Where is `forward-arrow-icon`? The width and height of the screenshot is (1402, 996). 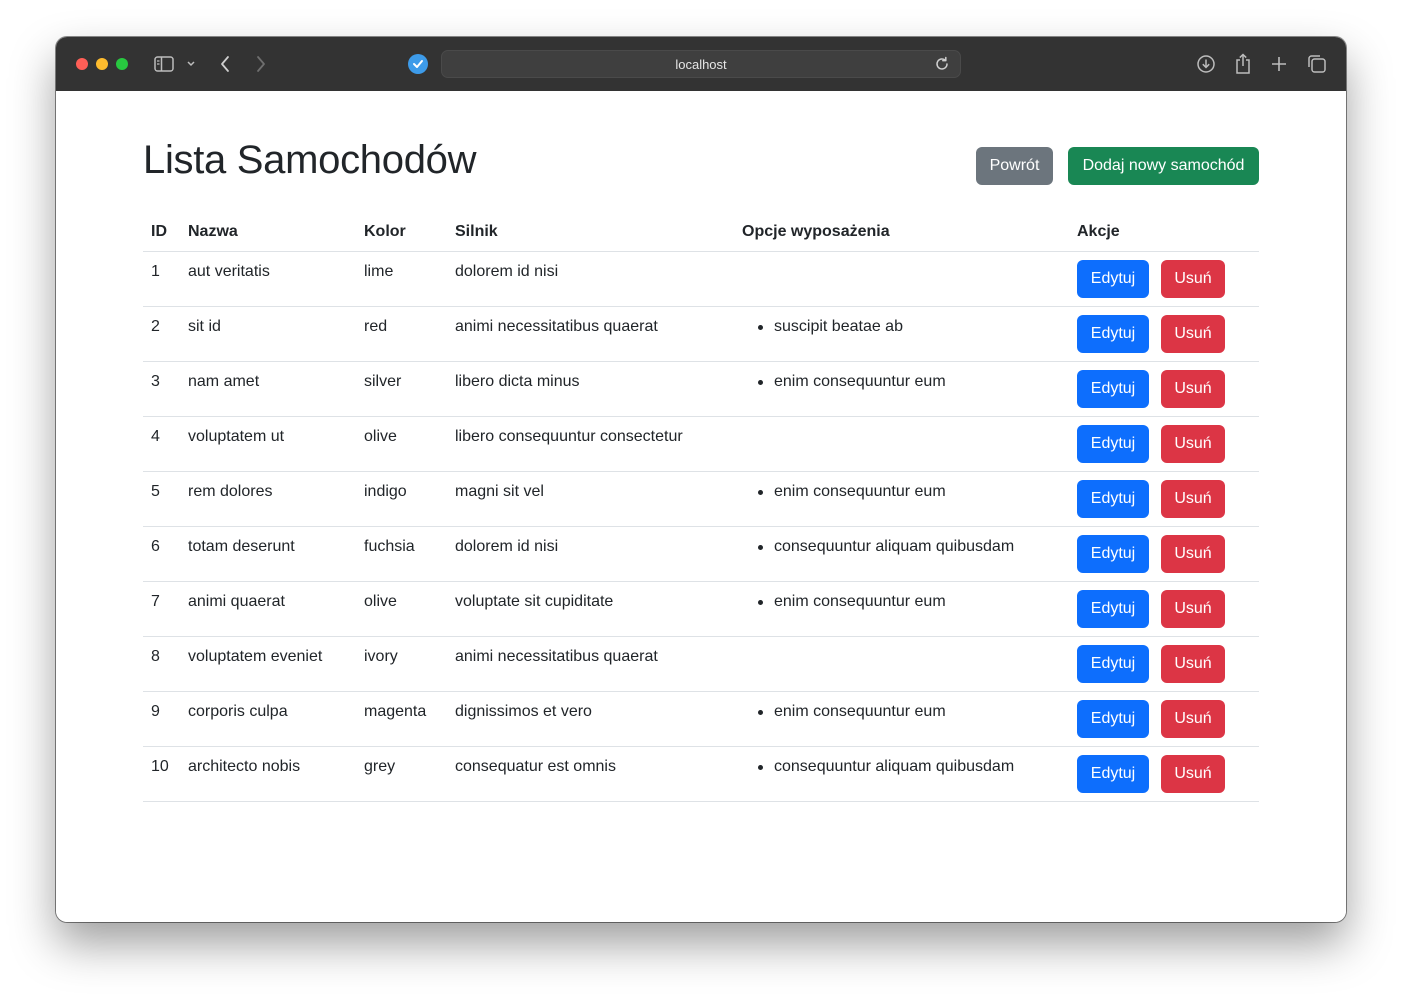 forward-arrow-icon is located at coordinates (261, 64).